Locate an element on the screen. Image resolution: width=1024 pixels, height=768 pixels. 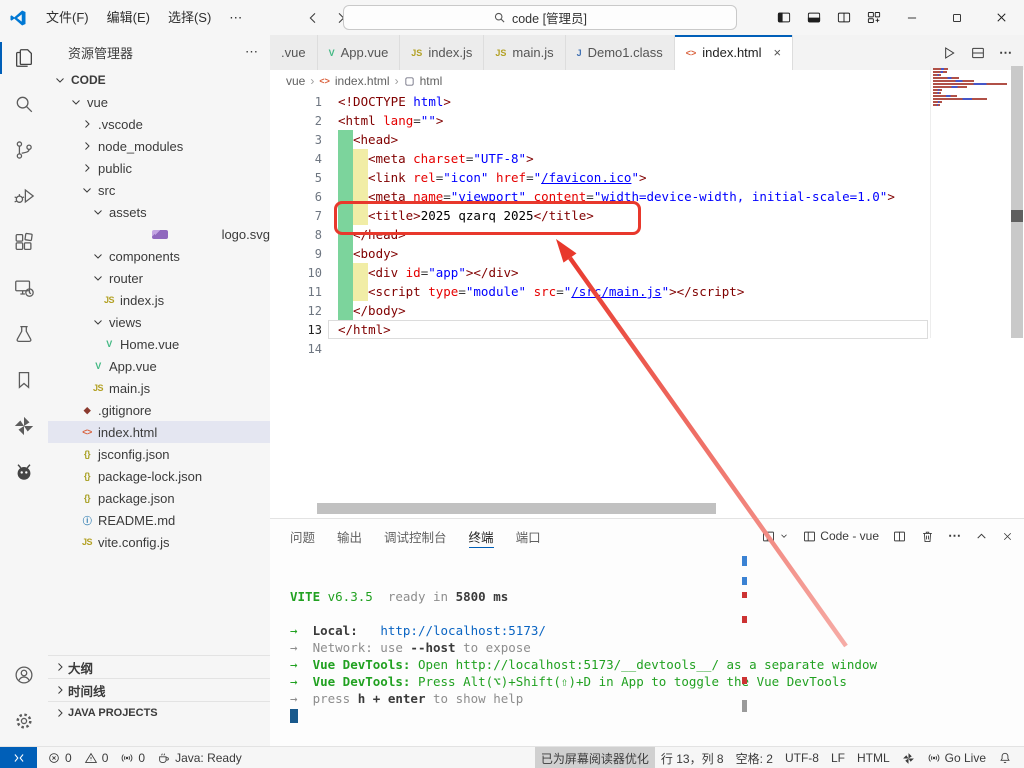
tree-item-readme.md: ⓘ README.md is located at coordinates (159, 520).